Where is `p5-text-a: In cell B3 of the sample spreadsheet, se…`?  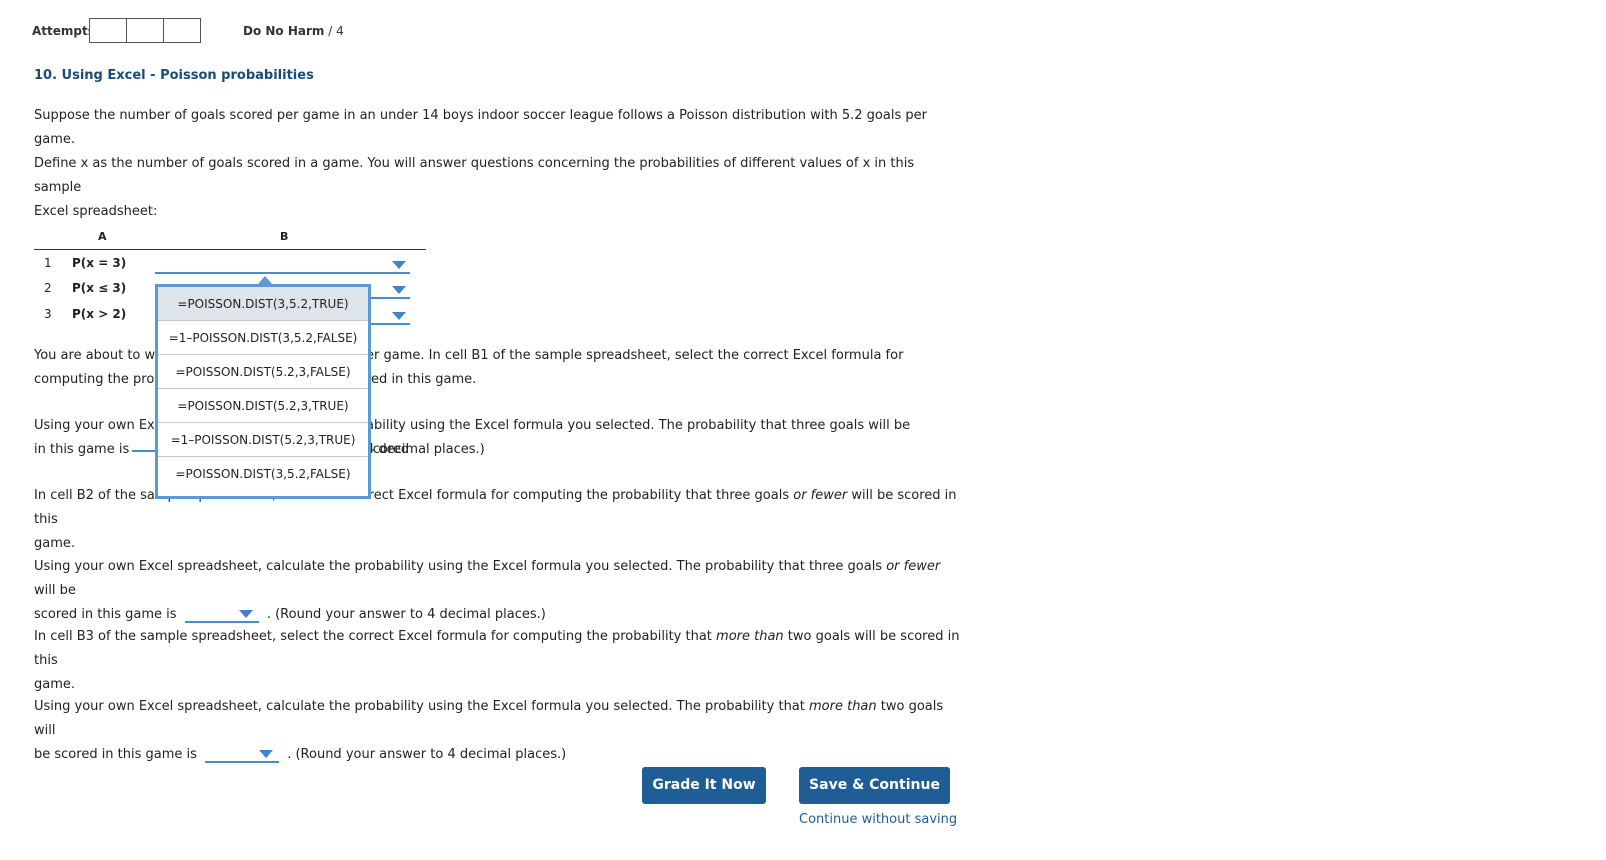 p5-text-a: In cell B3 of the sample spreadsheet, se… is located at coordinates (375, 636).